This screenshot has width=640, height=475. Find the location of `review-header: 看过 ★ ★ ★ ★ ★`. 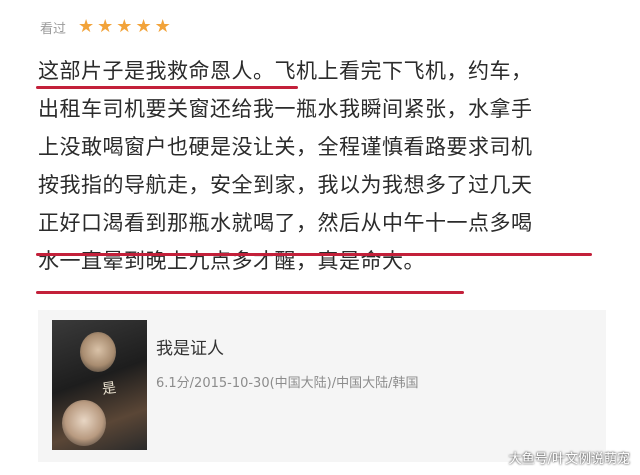

review-header: 看过 ★ ★ ★ ★ ★ is located at coordinates (105, 27).